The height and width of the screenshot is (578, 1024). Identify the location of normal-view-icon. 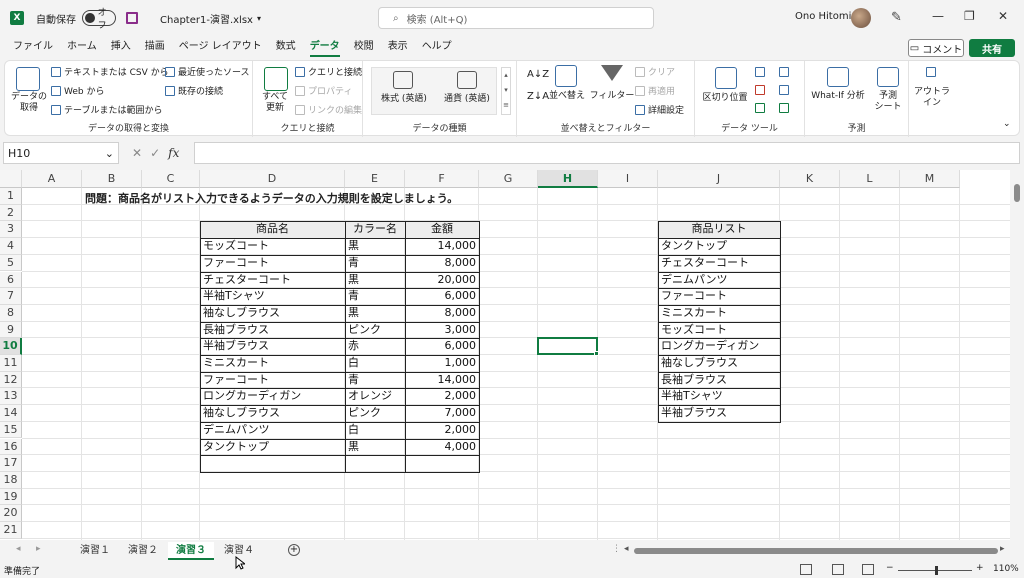
(806, 569).